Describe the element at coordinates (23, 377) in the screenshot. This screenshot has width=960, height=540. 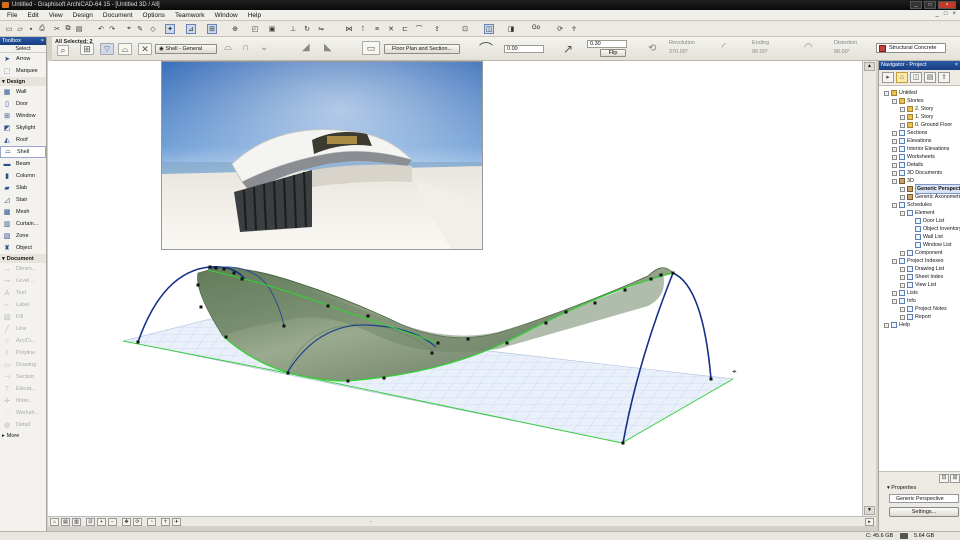
I see `tool-section: ⊣ Section` at that location.